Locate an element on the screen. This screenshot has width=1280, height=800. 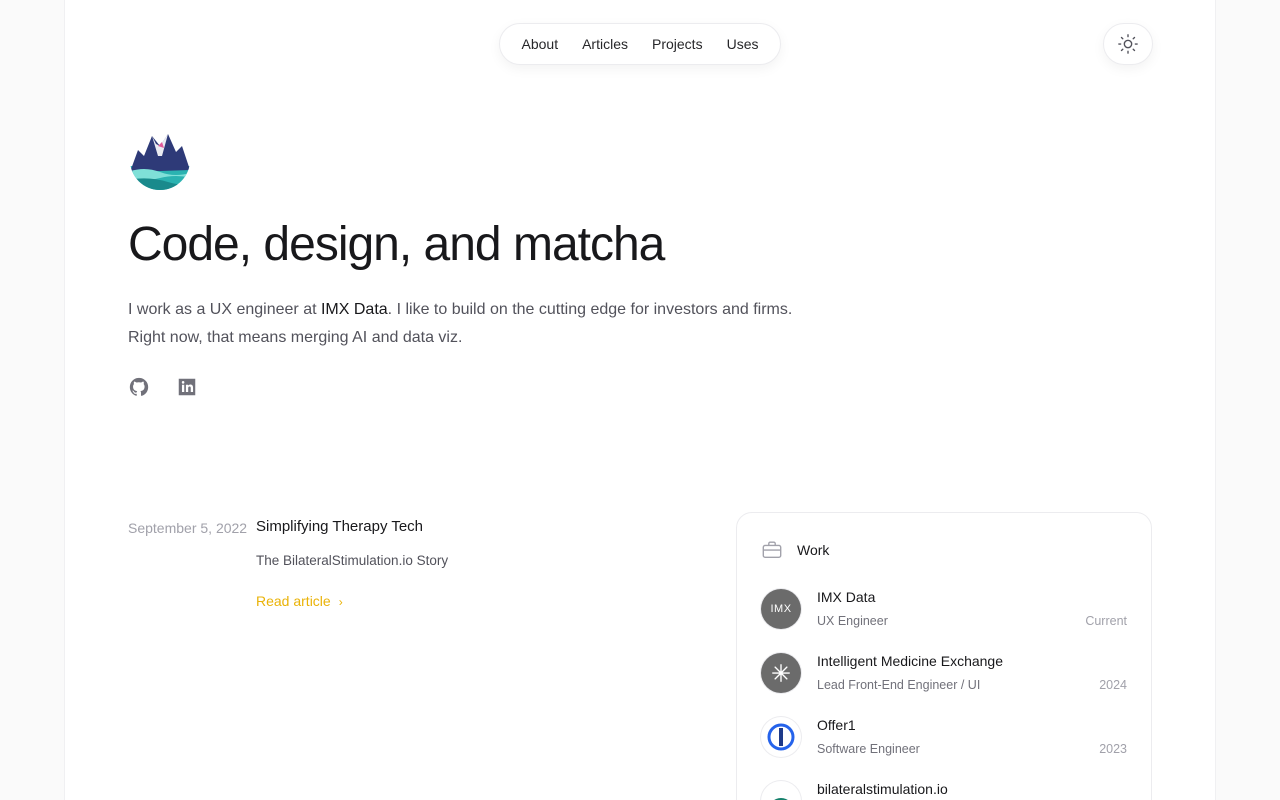
article-title: Simplifying Therapy Tech is located at coordinates (339, 526).